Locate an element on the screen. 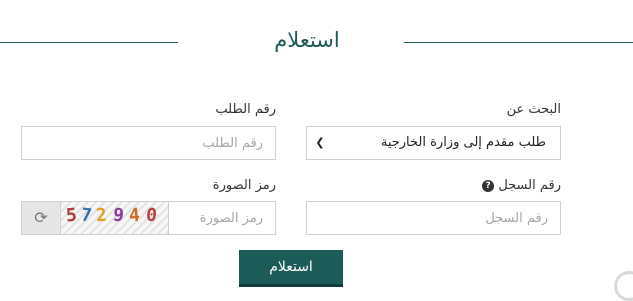  chevron-down-icon: ❯ is located at coordinates (320, 142).